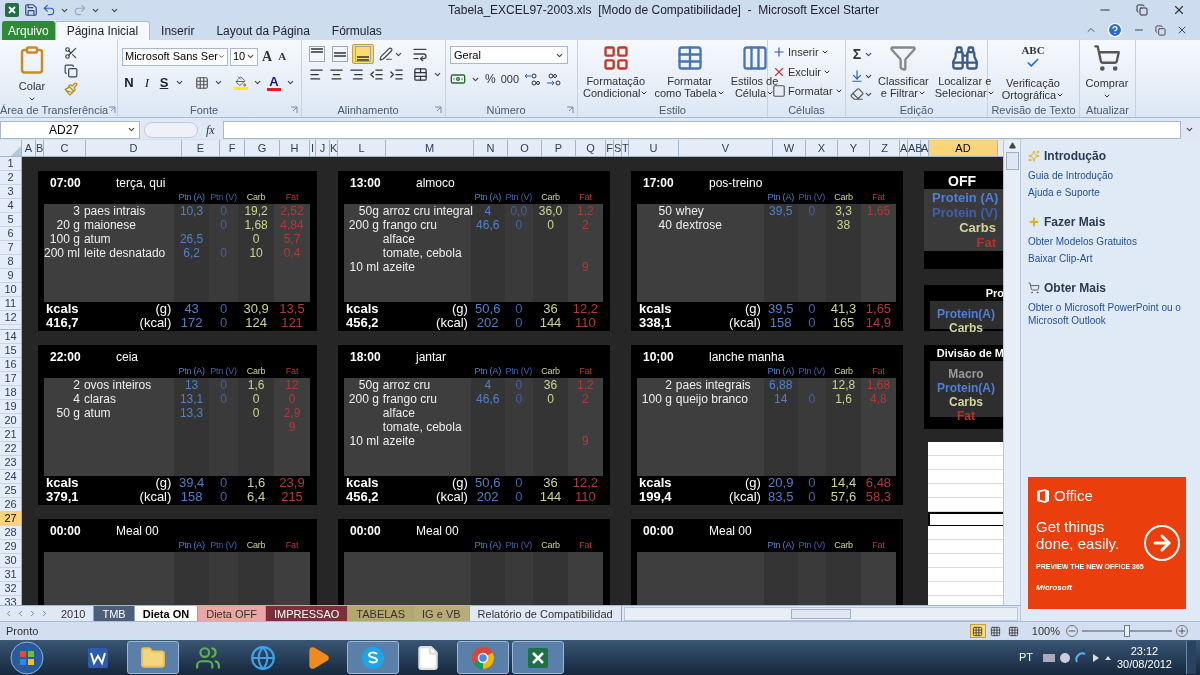 Image resolution: width=1200 pixels, height=675 pixels. What do you see at coordinates (1191, 657) in the screenshot?
I see `show-desktop-button` at bounding box center [1191, 657].